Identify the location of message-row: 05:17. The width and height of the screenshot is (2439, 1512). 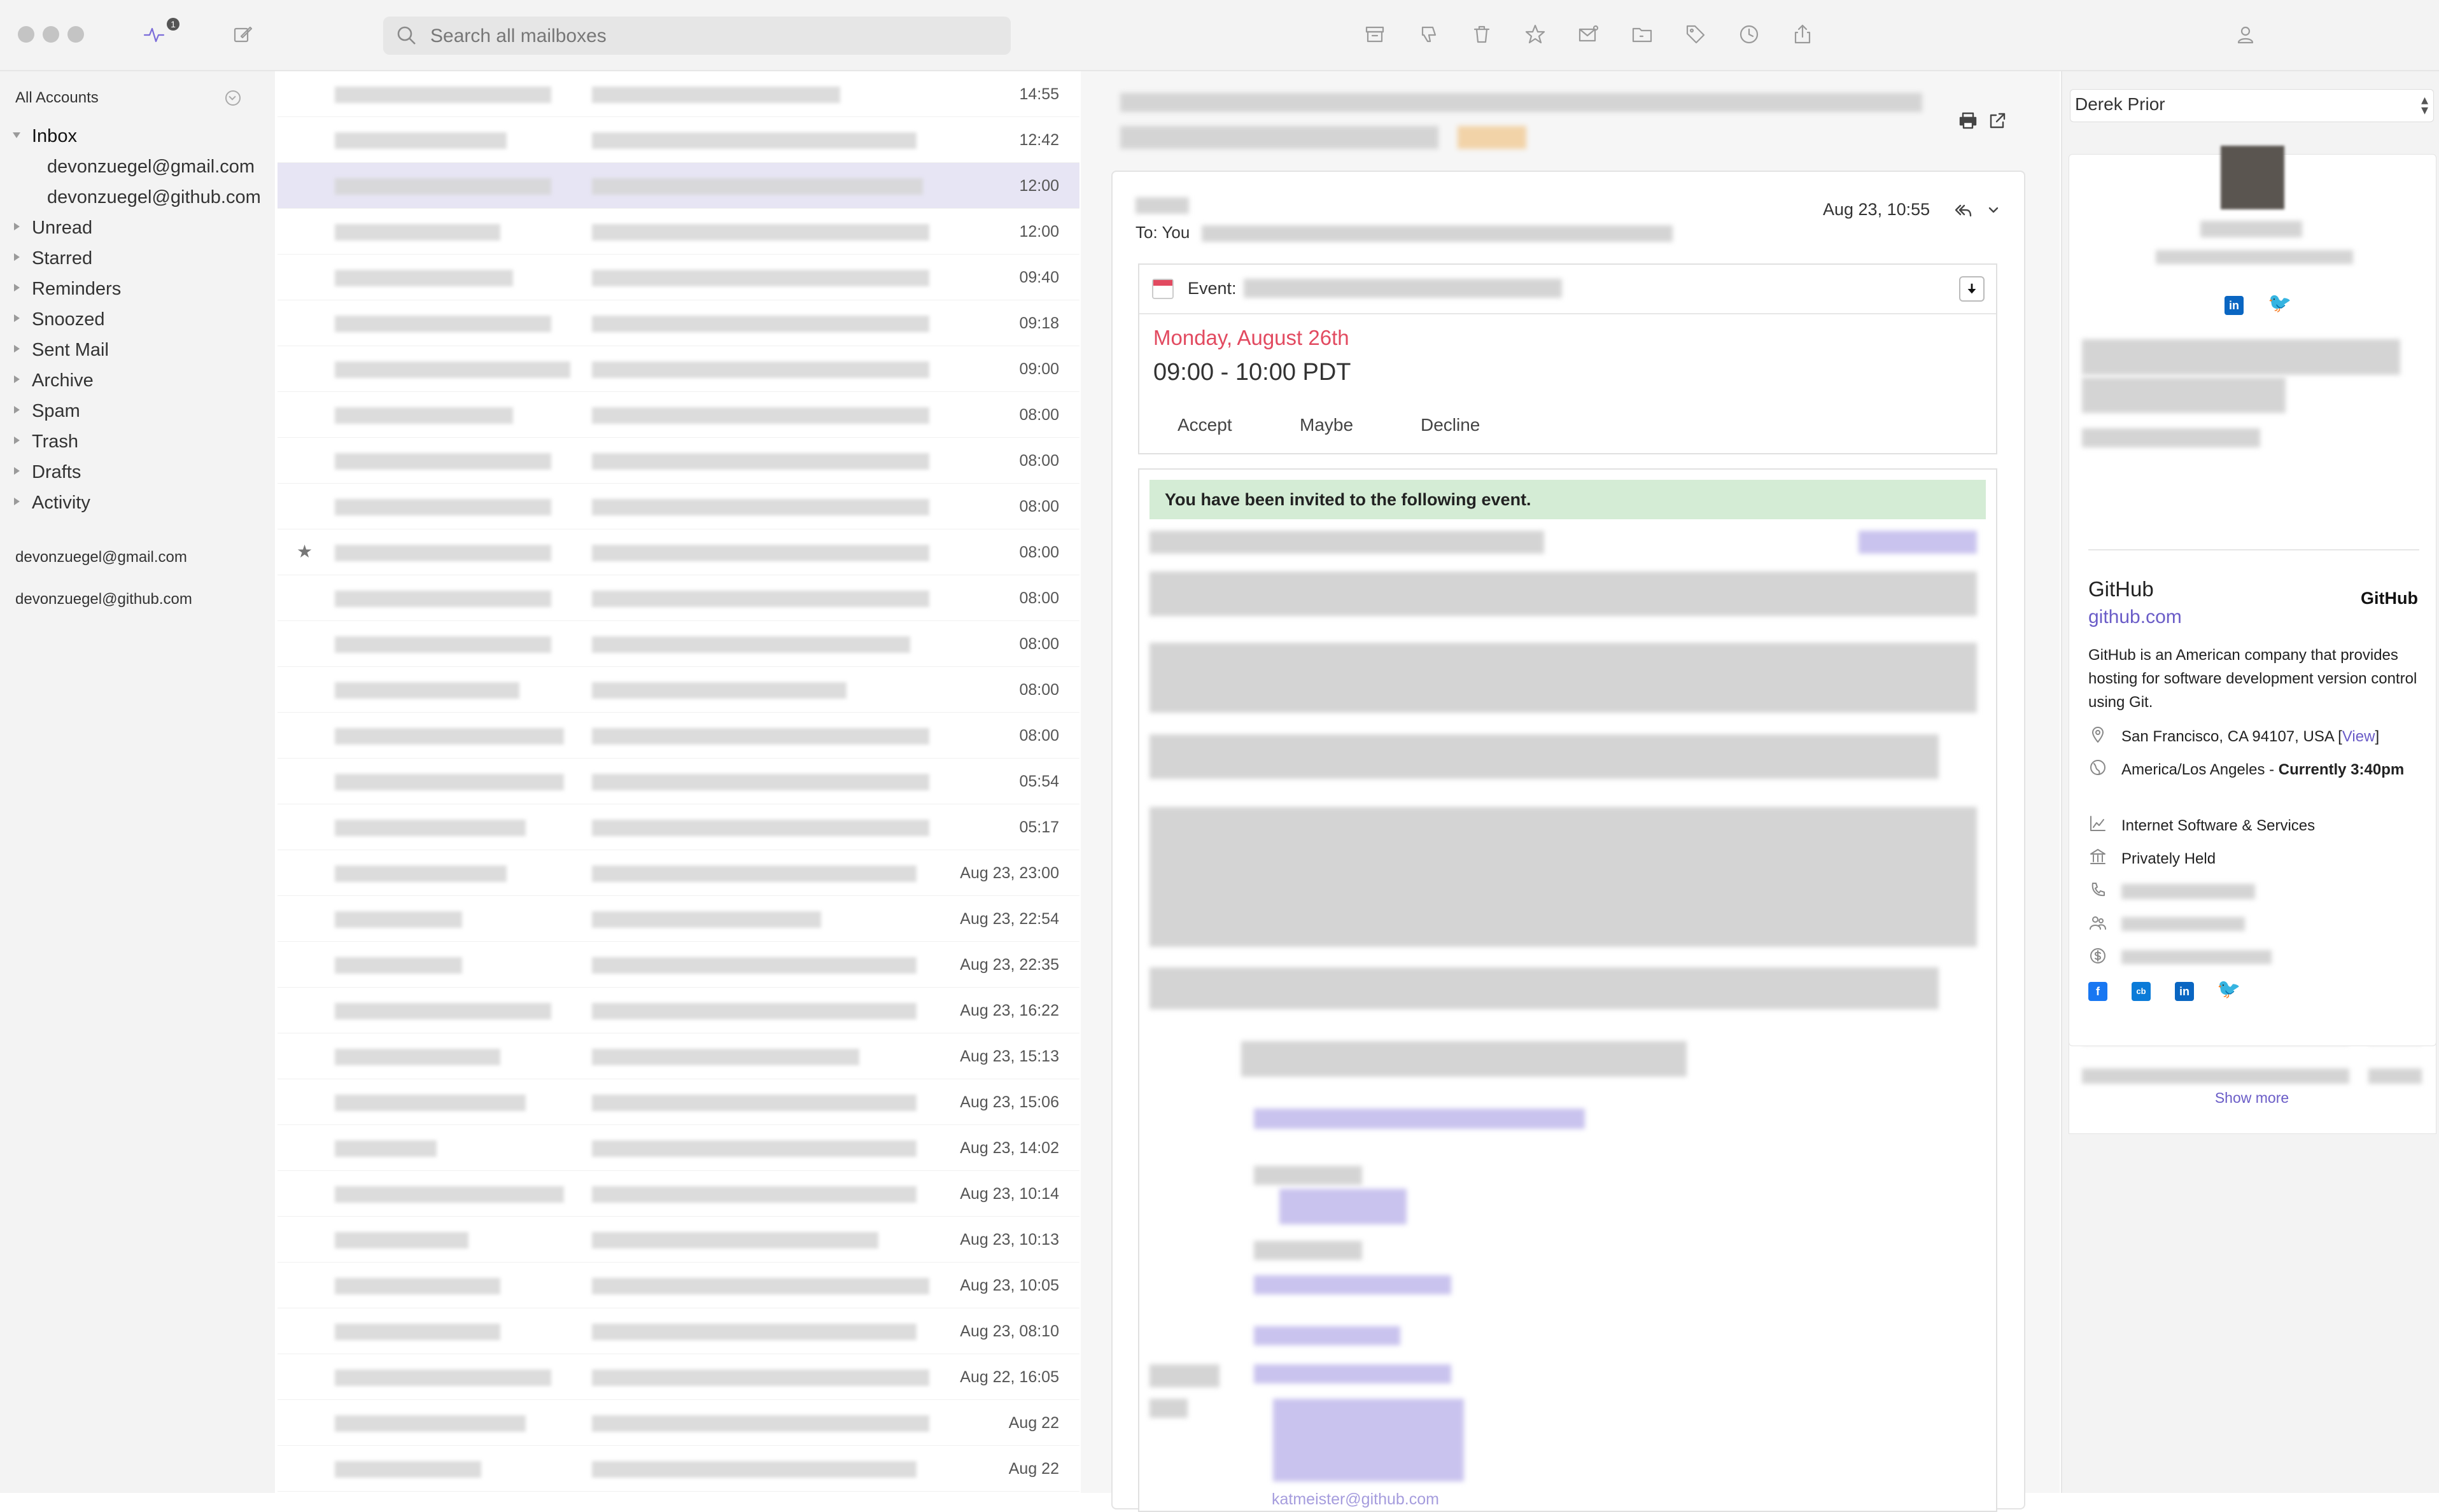
(679, 827).